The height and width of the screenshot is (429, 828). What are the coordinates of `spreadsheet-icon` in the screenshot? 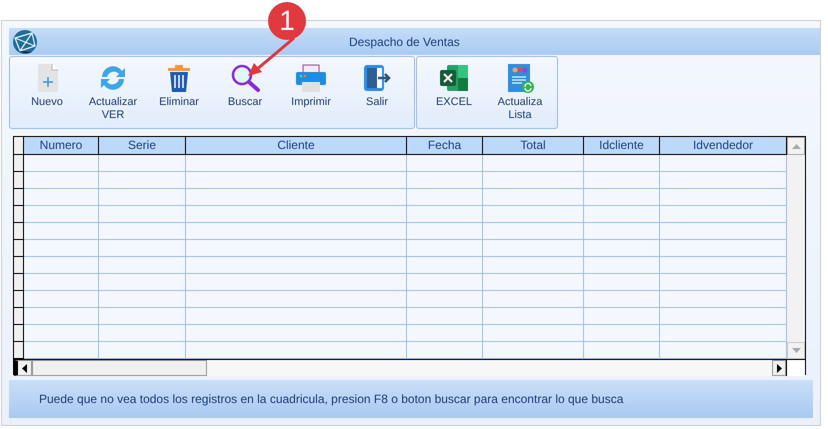 It's located at (454, 78).